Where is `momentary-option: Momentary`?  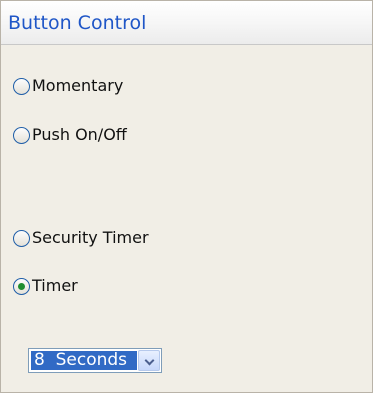
momentary-option: Momentary is located at coordinates (68, 86).